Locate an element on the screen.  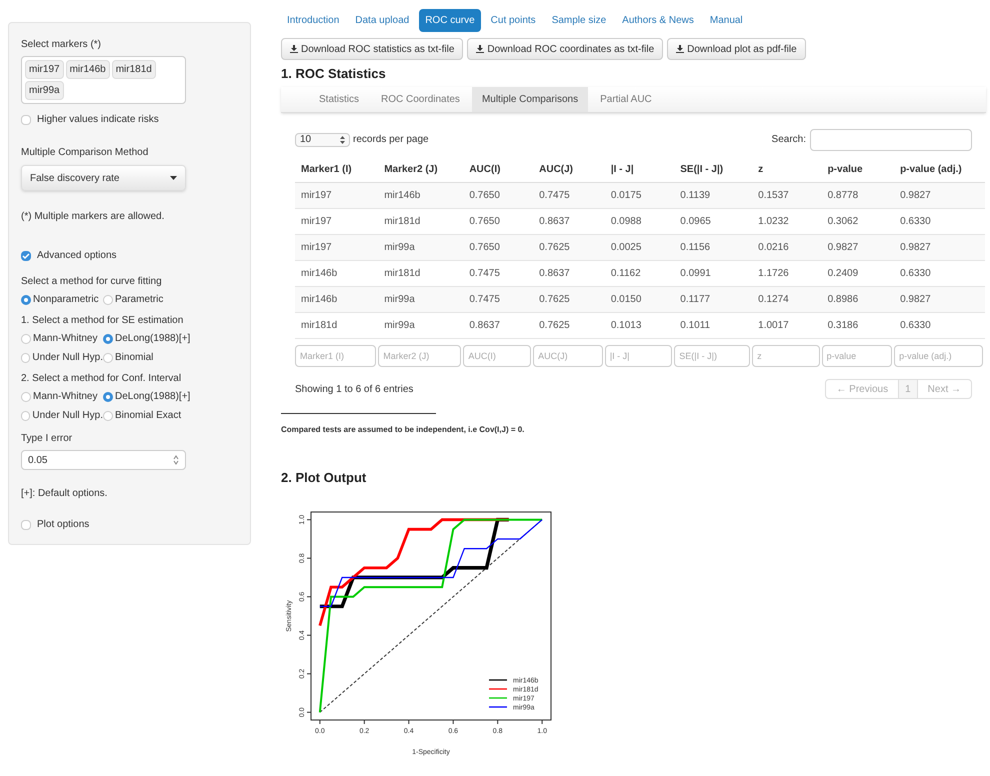
table-cell: 0.0991 is located at coordinates (713, 273).